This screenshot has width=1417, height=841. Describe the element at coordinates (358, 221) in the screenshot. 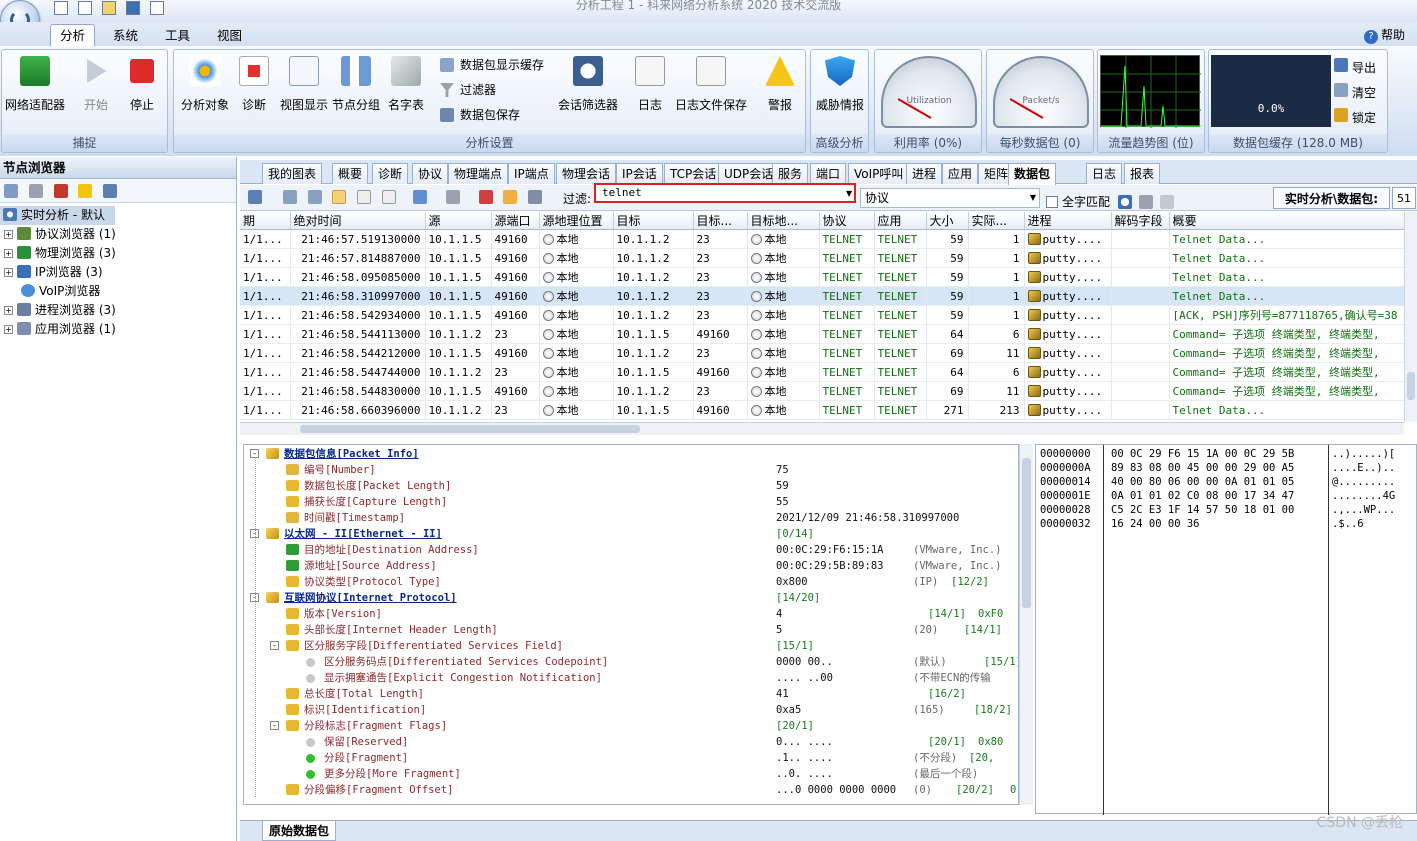

I see `column-header: 绝对时间` at that location.